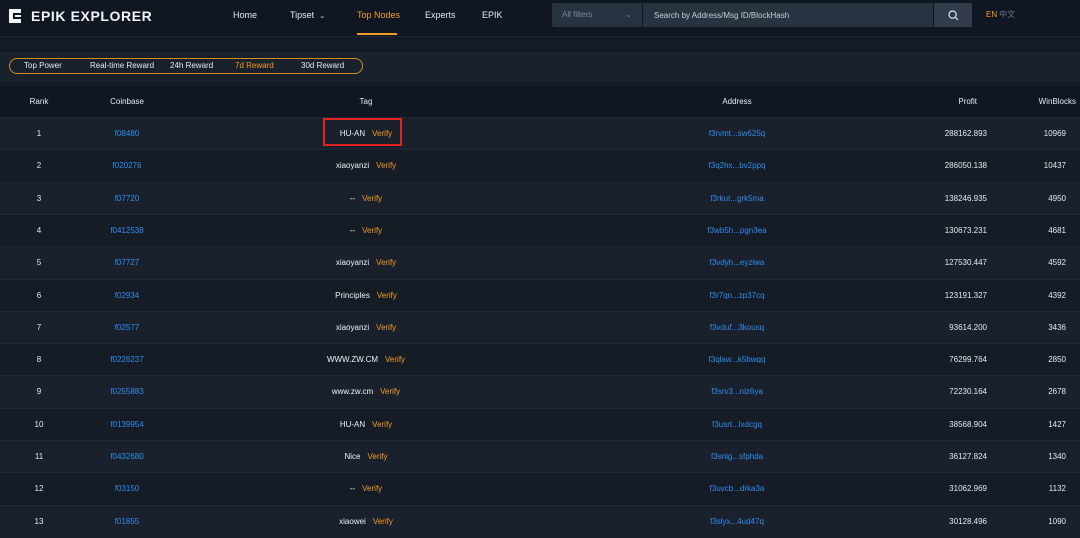  What do you see at coordinates (378, 18) in the screenshot?
I see `nav-top-nodes: Top Nodes` at bounding box center [378, 18].